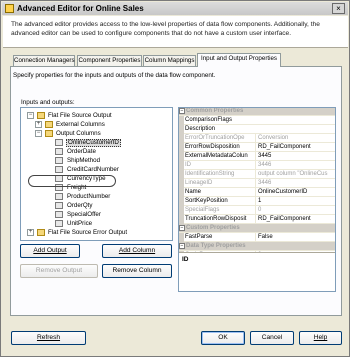 Image resolution: width=350 pixels, height=357 pixels. I want to click on refresh-button: Refresh, so click(48, 338).